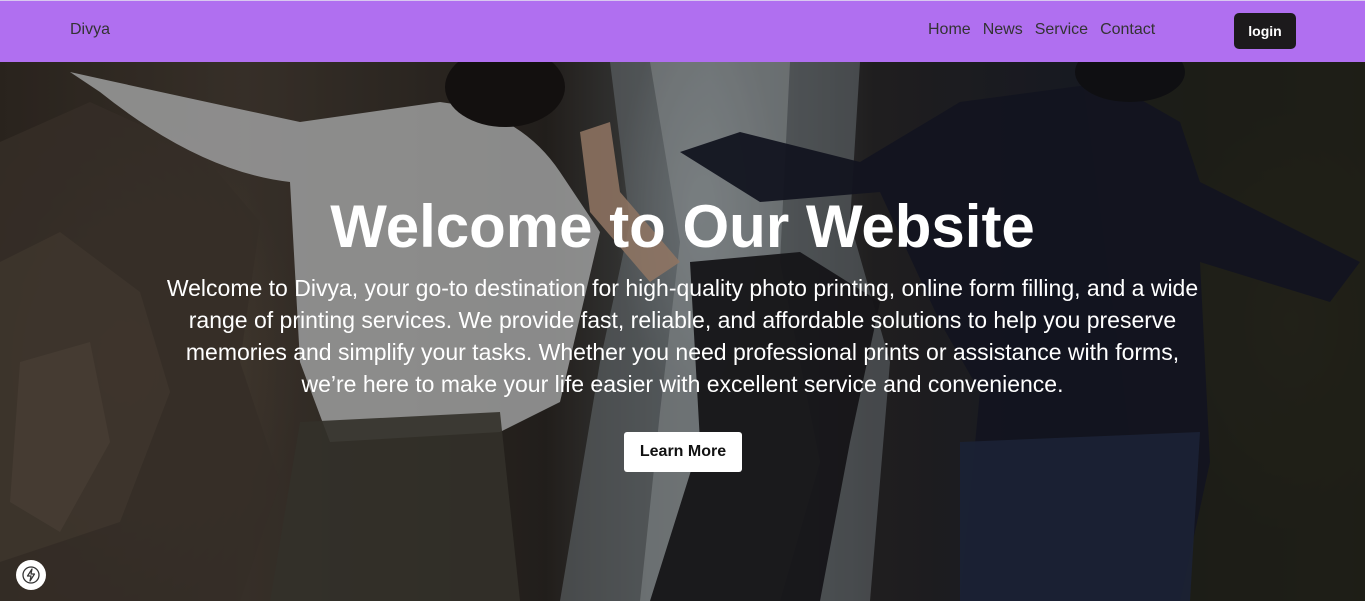 The width and height of the screenshot is (1365, 601). I want to click on brand-logo: Divya, so click(90, 30).